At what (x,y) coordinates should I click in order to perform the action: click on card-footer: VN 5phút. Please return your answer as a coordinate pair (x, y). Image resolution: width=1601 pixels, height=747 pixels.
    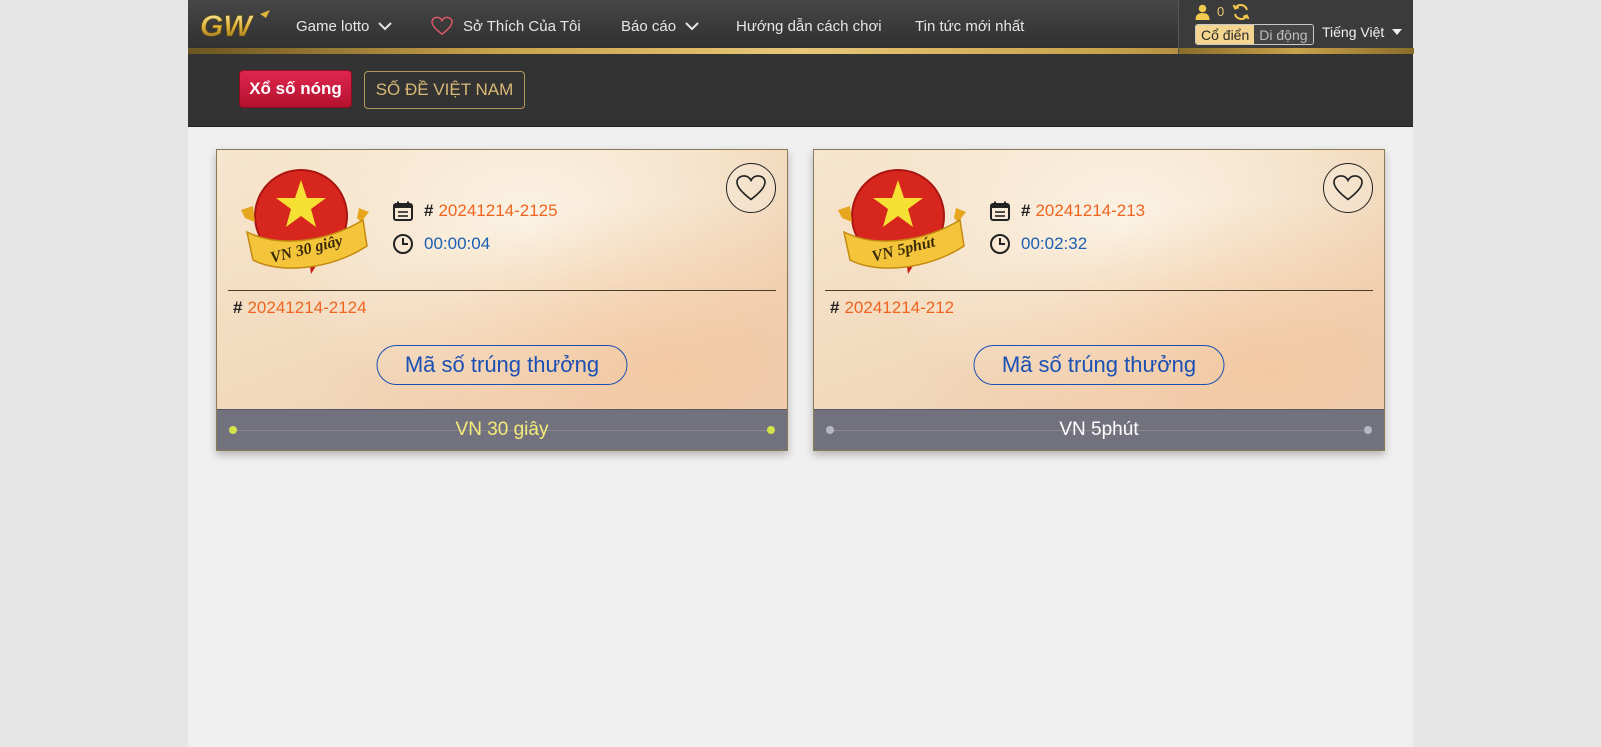
    Looking at the image, I should click on (1099, 429).